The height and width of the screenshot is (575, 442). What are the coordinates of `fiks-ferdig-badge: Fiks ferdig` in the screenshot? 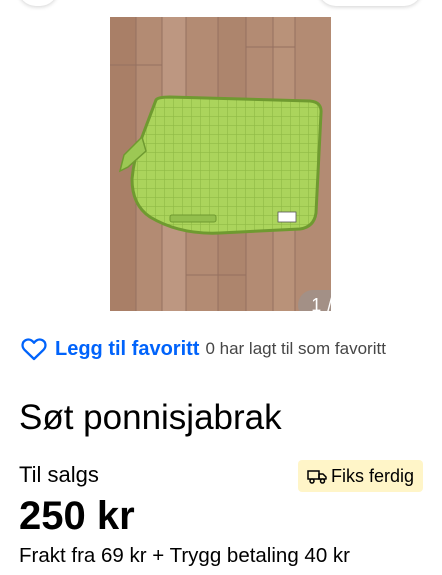 It's located at (360, 476).